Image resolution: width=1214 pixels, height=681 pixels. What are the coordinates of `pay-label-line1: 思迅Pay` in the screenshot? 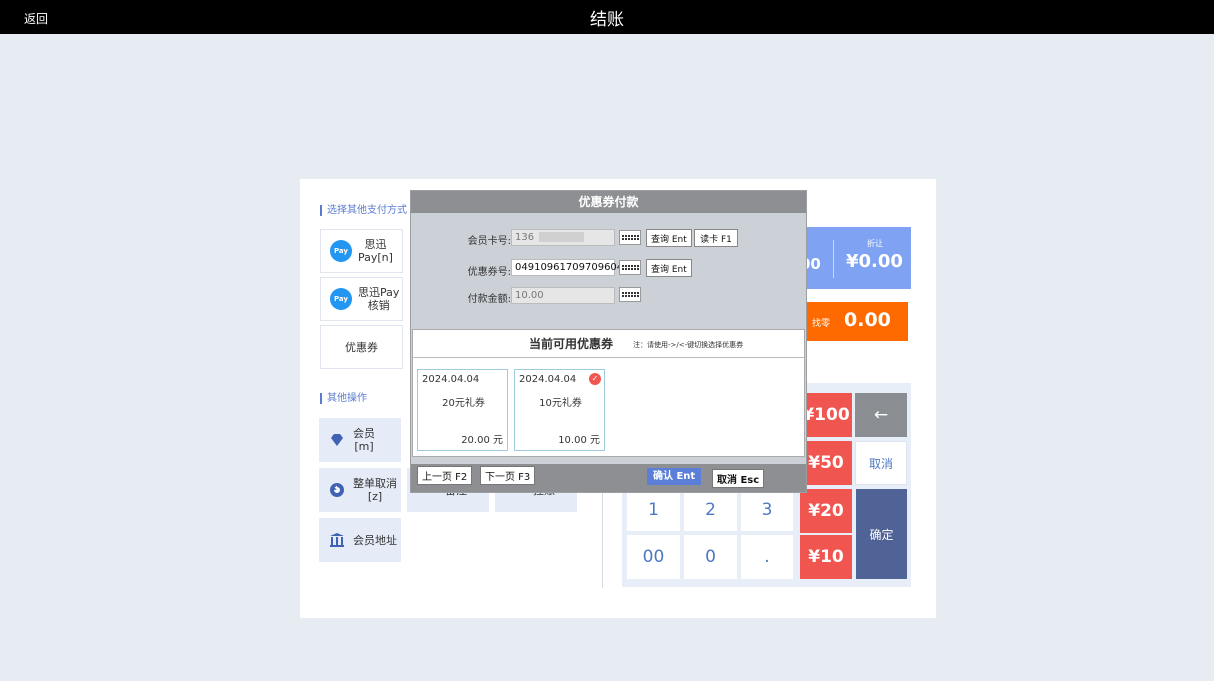 It's located at (379, 292).